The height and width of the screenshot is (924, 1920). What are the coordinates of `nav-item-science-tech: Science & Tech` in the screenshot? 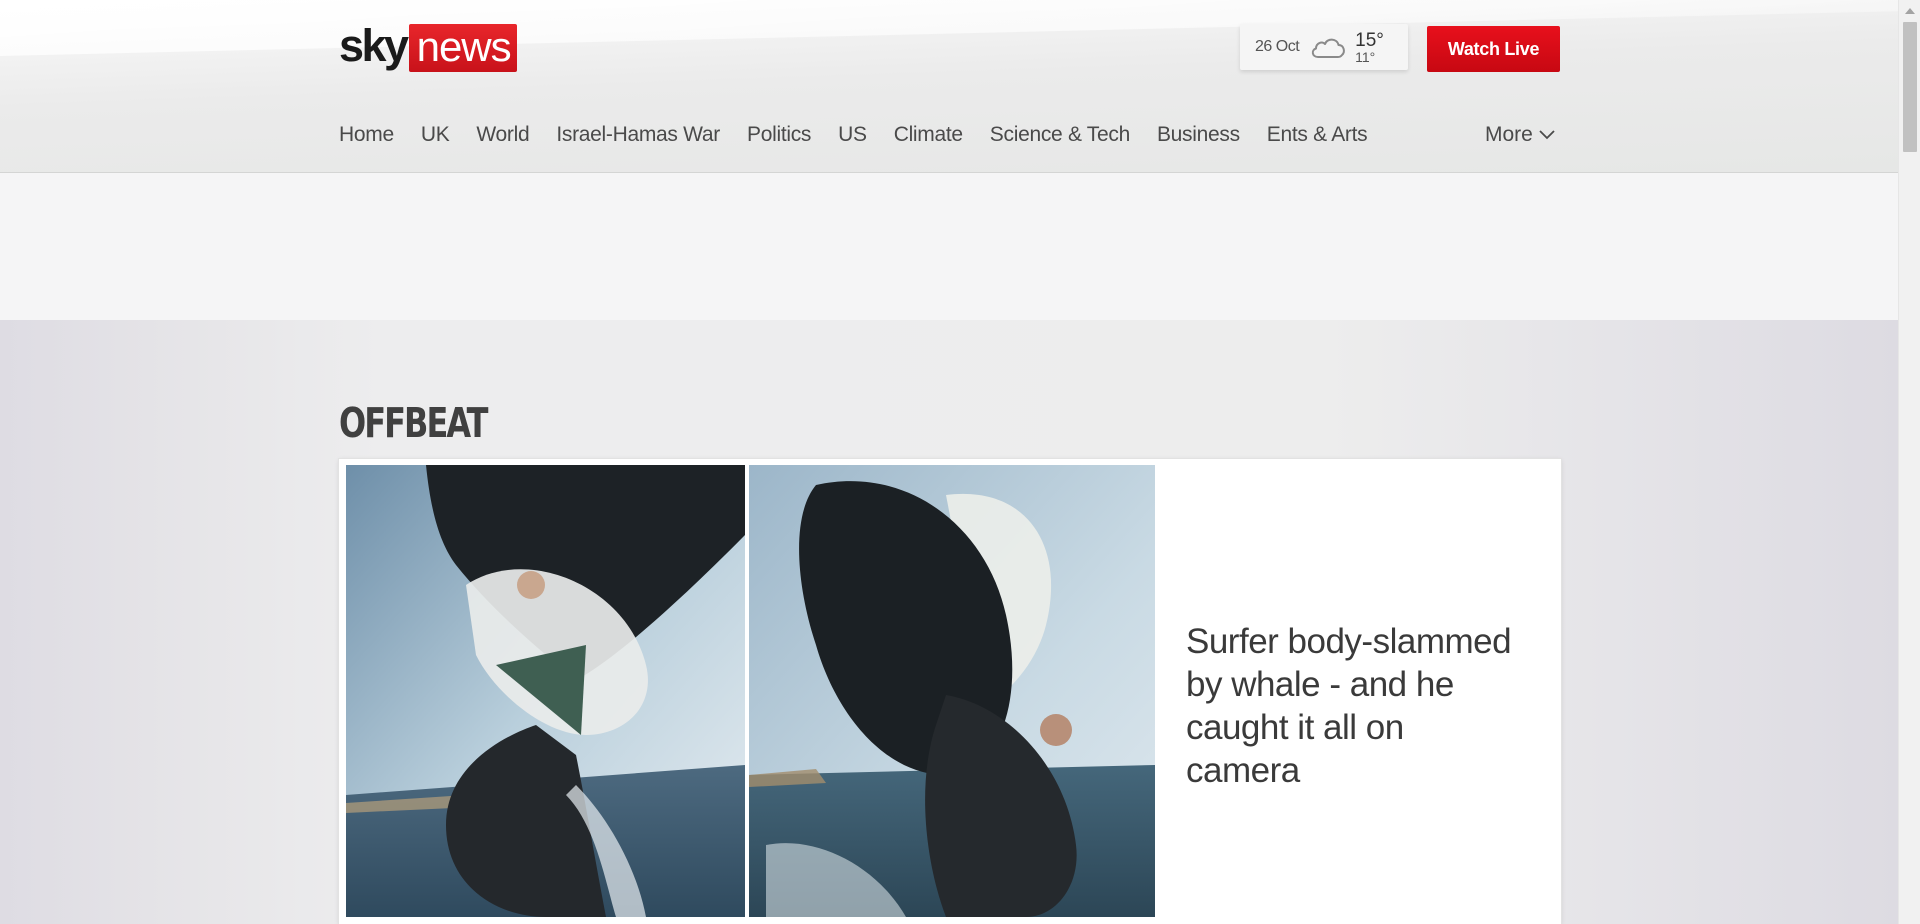 It's located at (1060, 135).